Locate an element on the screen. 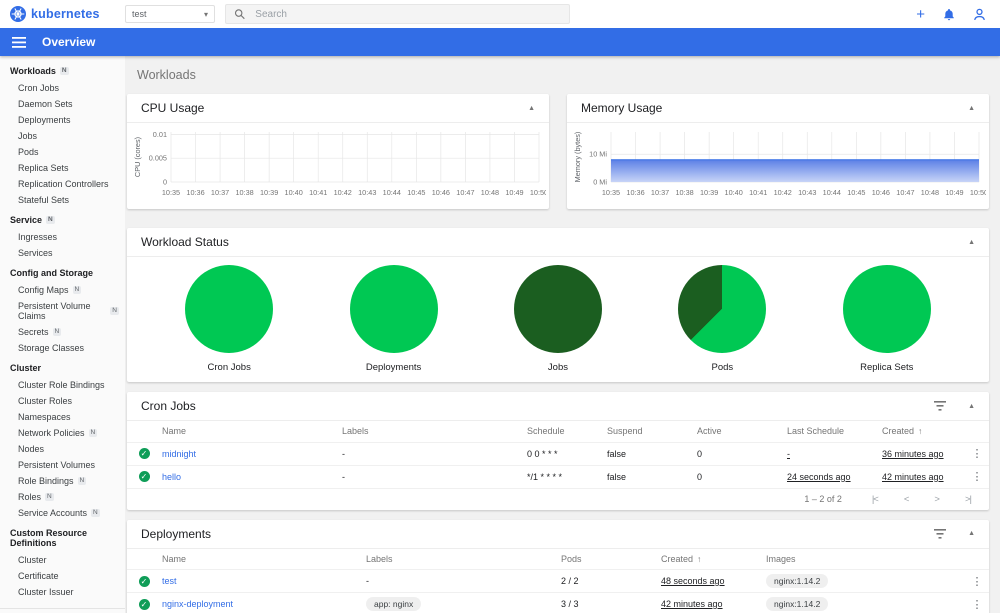 This screenshot has width=1000, height=613. sidebar-item-cluster: Cluster is located at coordinates (62, 560).